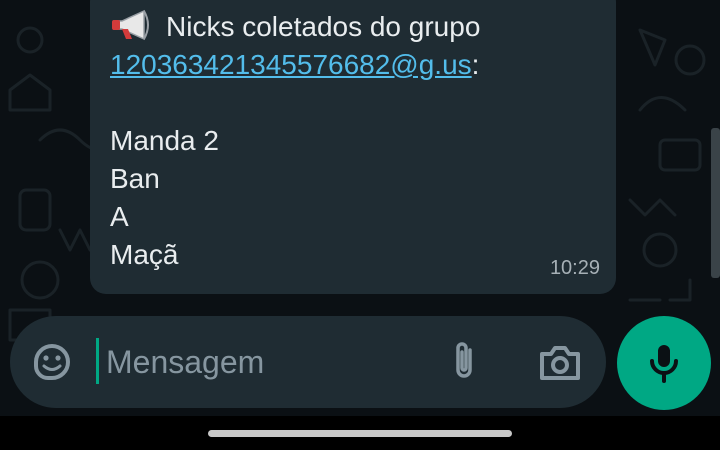 The image size is (720, 450). What do you see at coordinates (291, 64) in the screenshot?
I see `group-id-link: 120363421345576682@g.us` at bounding box center [291, 64].